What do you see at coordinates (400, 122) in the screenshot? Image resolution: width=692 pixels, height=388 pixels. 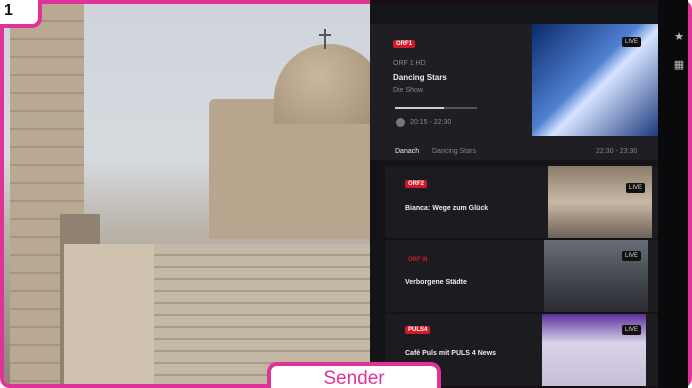 I see `play-icon` at bounding box center [400, 122].